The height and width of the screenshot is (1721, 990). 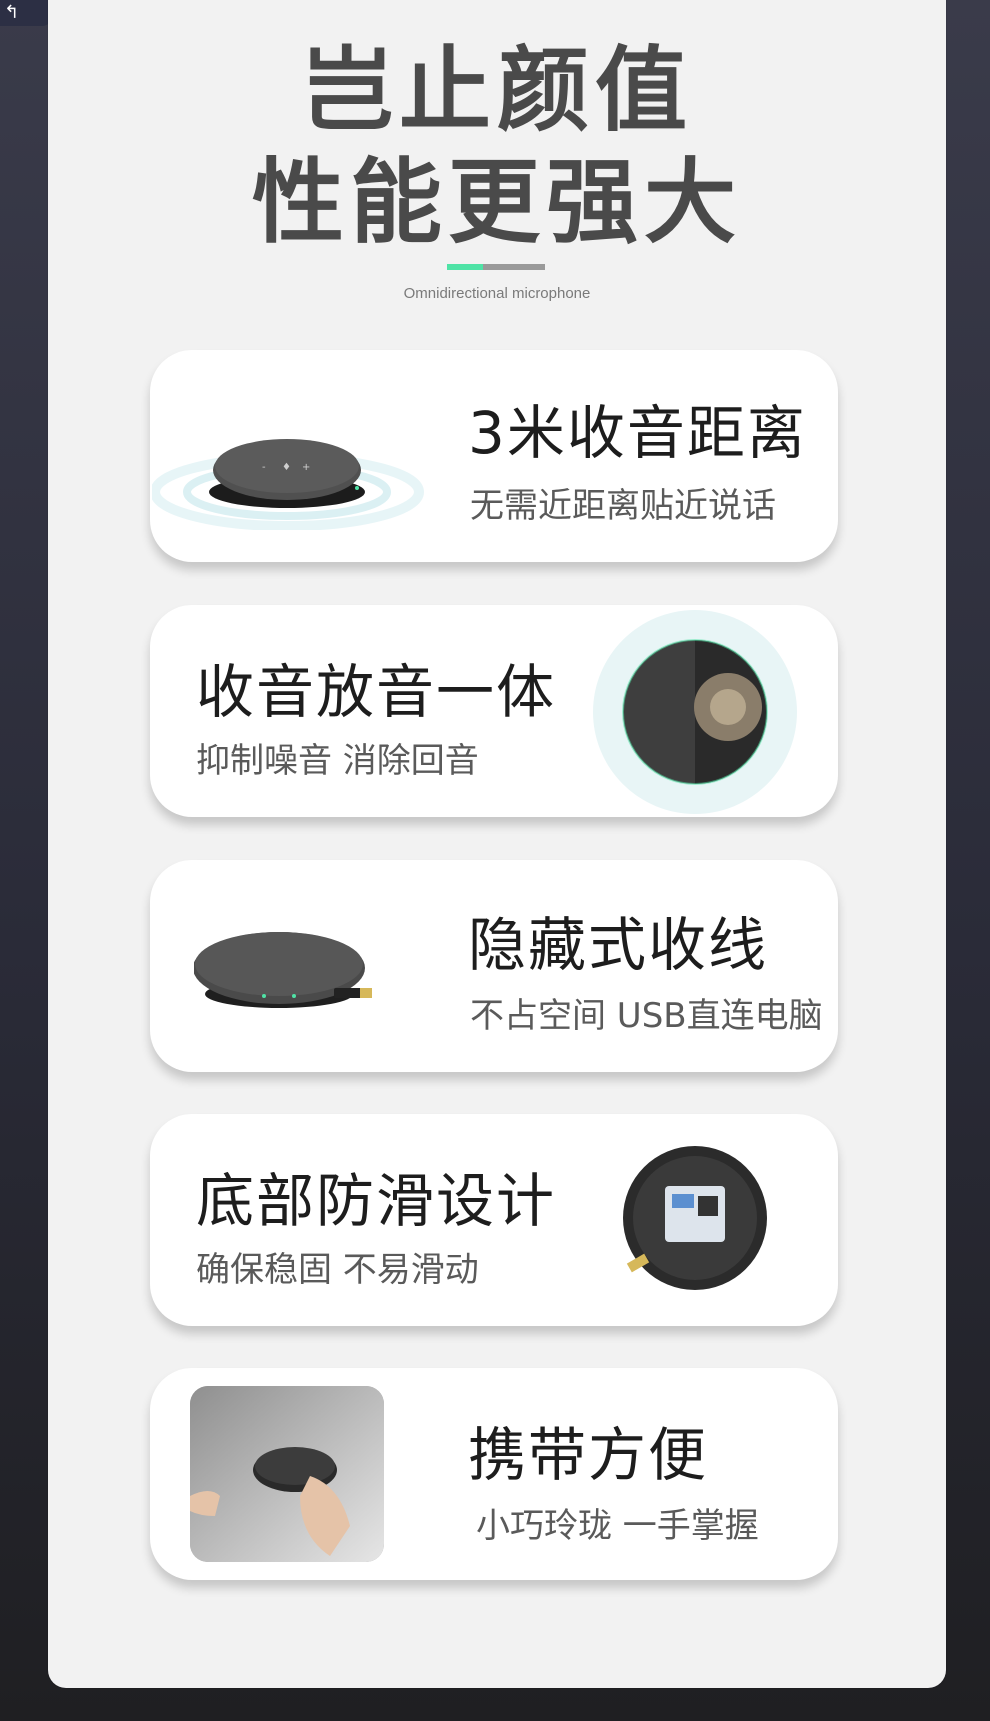 I want to click on feature-card-audio-integrated: 收音放音一体 抑制噪音 消除回音, so click(x=494, y=711).